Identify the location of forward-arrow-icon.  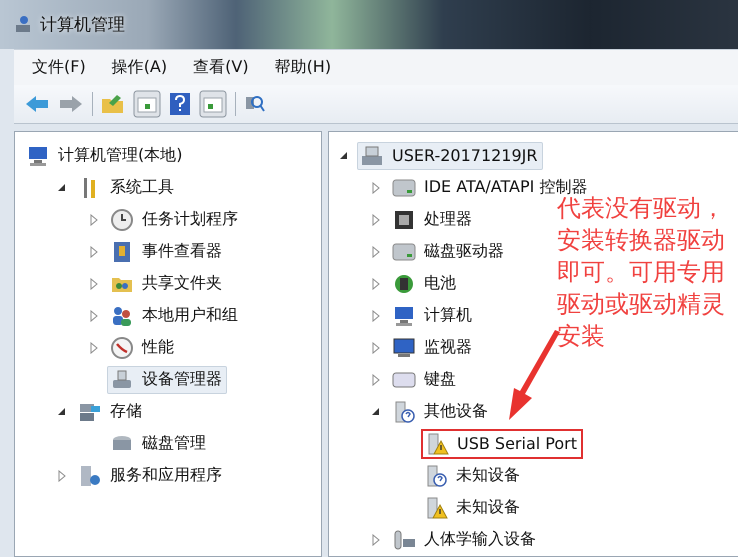
(71, 104).